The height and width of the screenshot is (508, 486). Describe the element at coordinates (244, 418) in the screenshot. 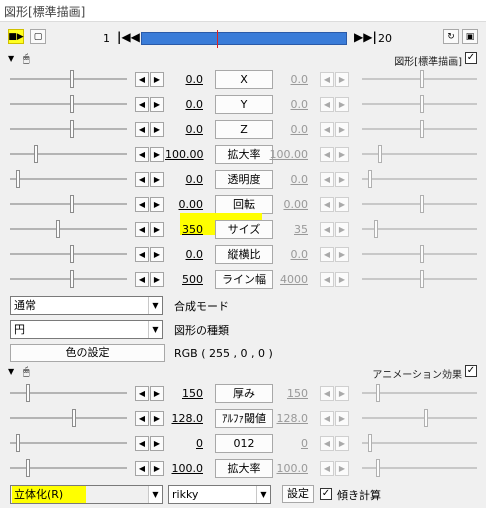

I see `param-button: ｱﾙﾌｧ閾値` at that location.